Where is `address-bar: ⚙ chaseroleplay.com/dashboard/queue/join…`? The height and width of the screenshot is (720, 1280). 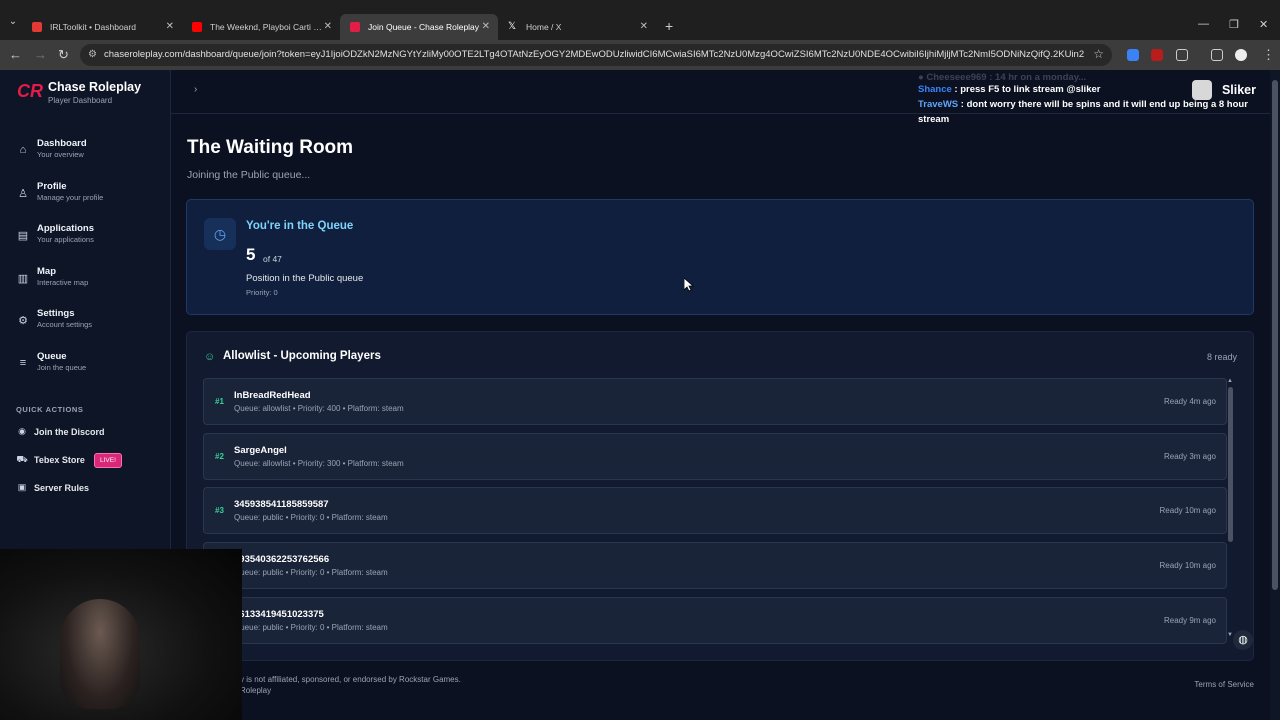
address-bar: ⚙ chaseroleplay.com/dashboard/queue/join… is located at coordinates (596, 55).